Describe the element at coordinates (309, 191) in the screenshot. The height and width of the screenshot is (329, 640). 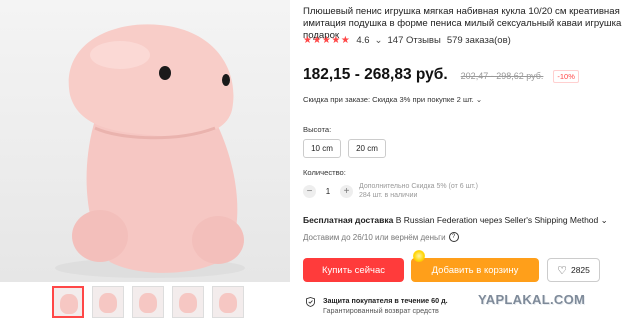
I see `quantity-minus-button: −` at that location.